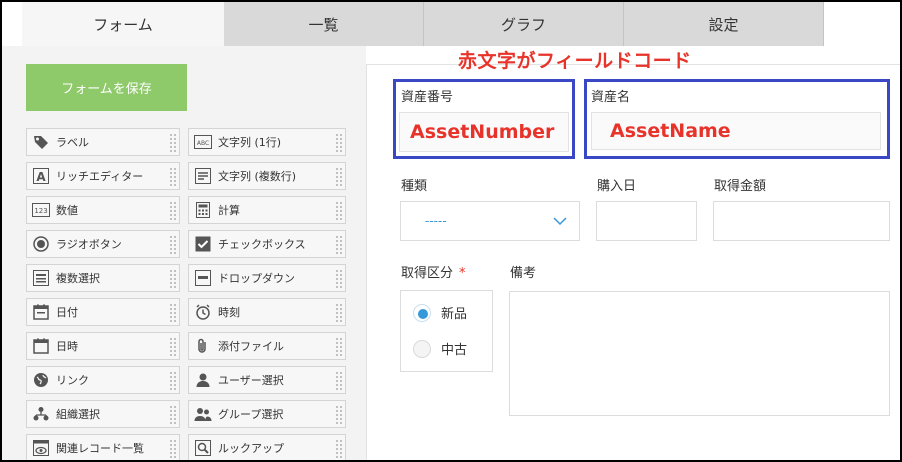 The height and width of the screenshot is (462, 902). I want to click on radio-selected-icon, so click(422, 312).